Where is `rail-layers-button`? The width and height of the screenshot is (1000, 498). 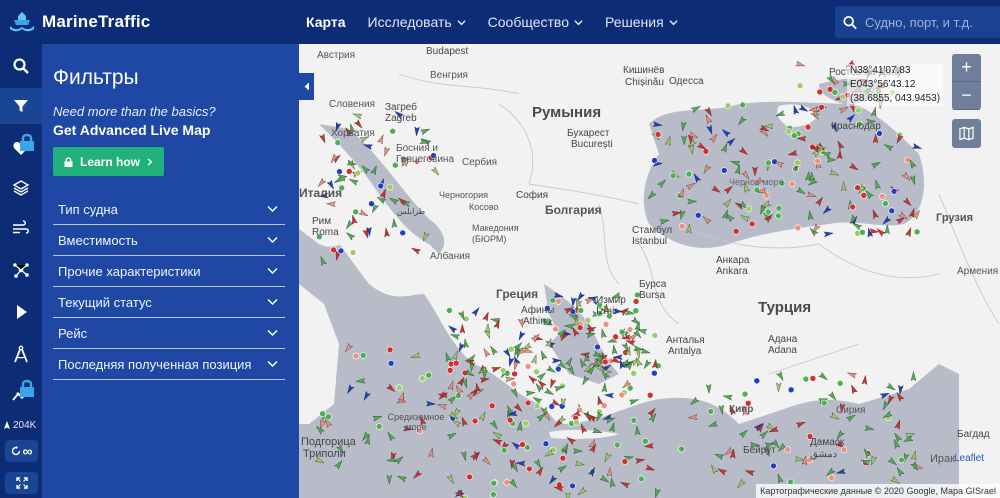 rail-layers-button is located at coordinates (21, 188).